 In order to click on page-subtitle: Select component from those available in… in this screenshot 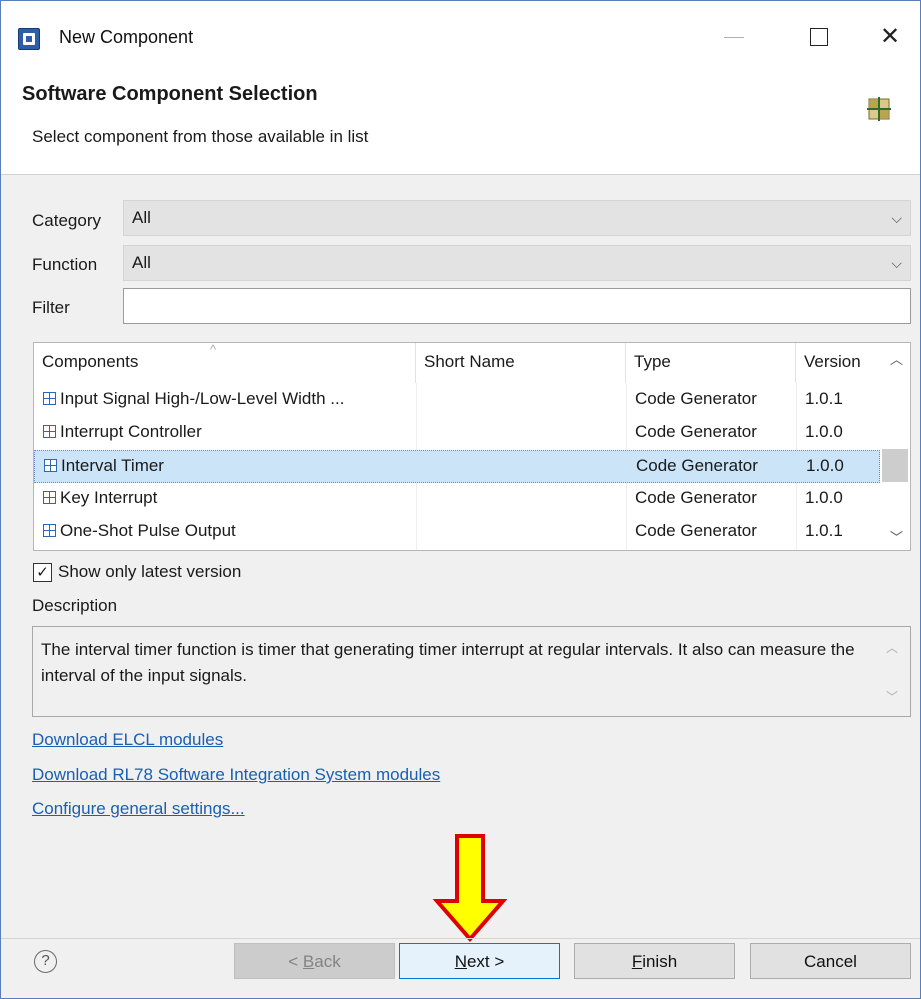, I will do `click(200, 136)`.